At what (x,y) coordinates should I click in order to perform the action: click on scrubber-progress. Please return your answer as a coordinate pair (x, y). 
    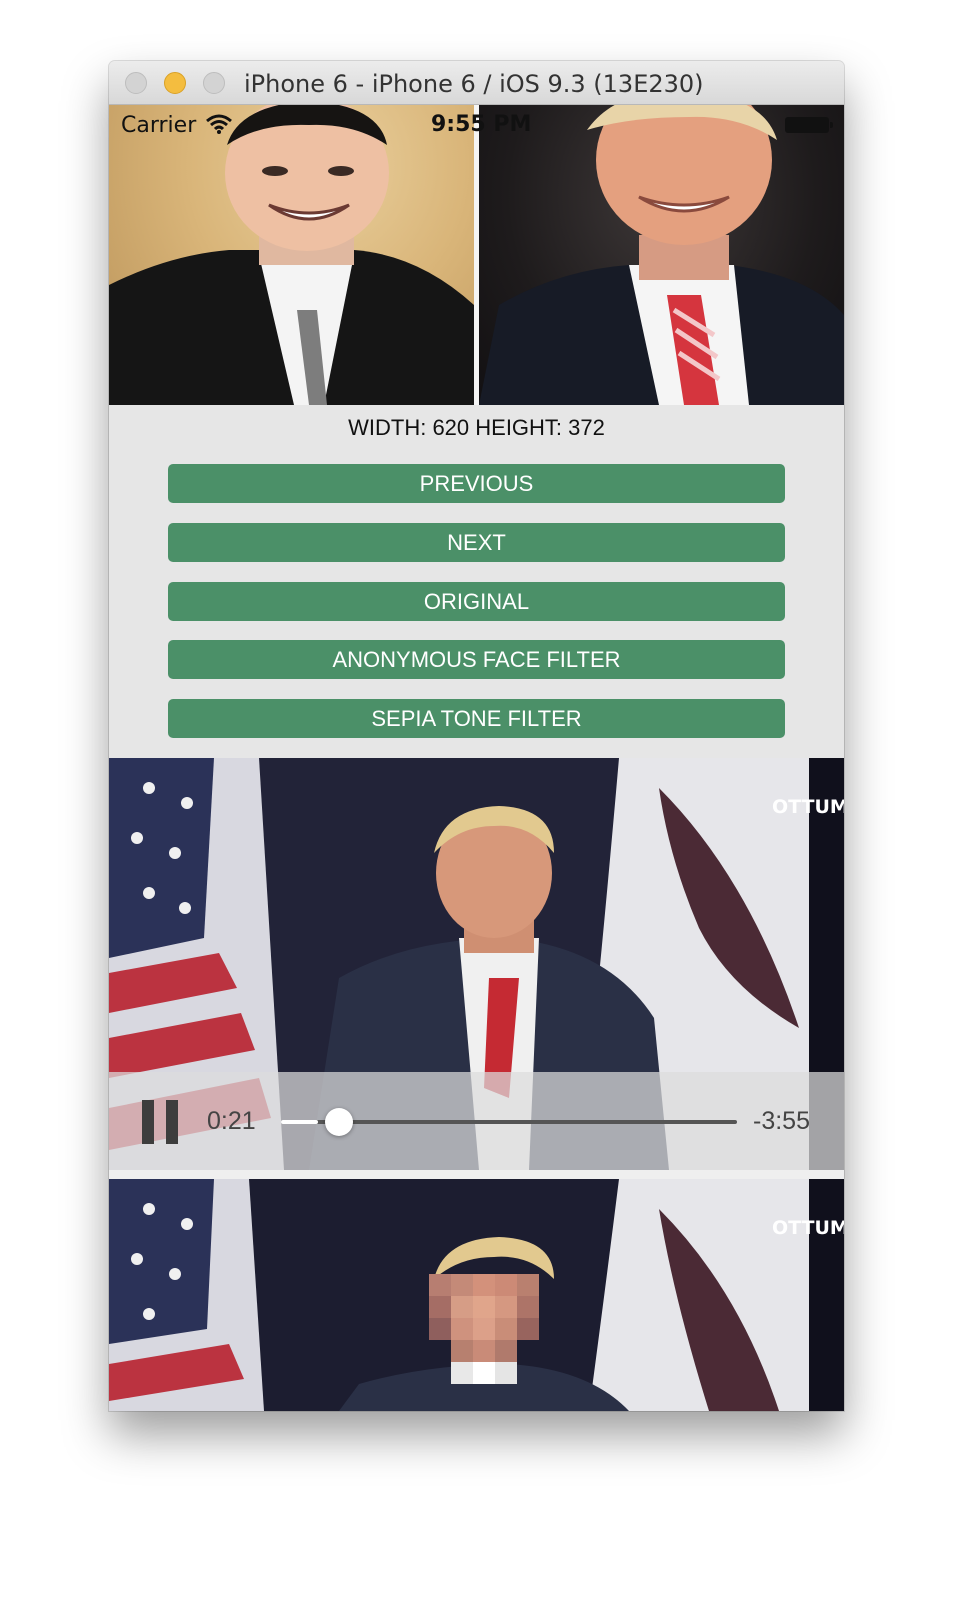
    Looking at the image, I should click on (299, 1122).